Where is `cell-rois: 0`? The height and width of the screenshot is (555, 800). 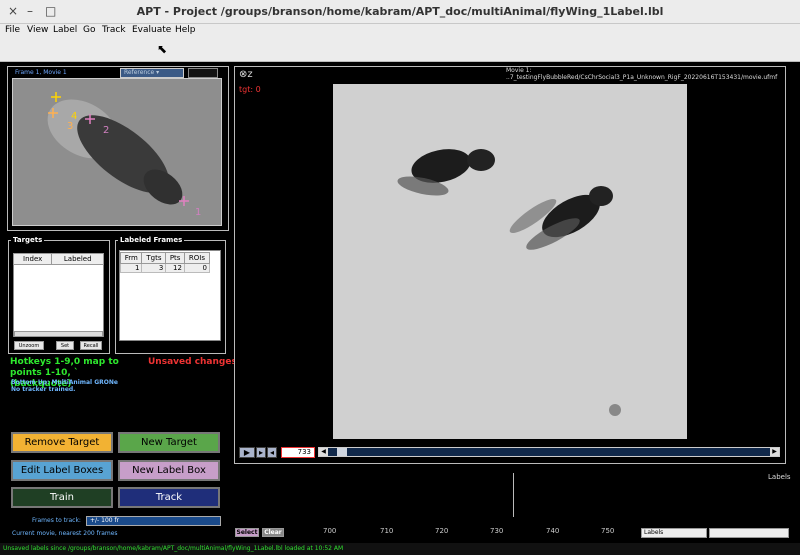
cell-rois: 0 is located at coordinates (197, 268).